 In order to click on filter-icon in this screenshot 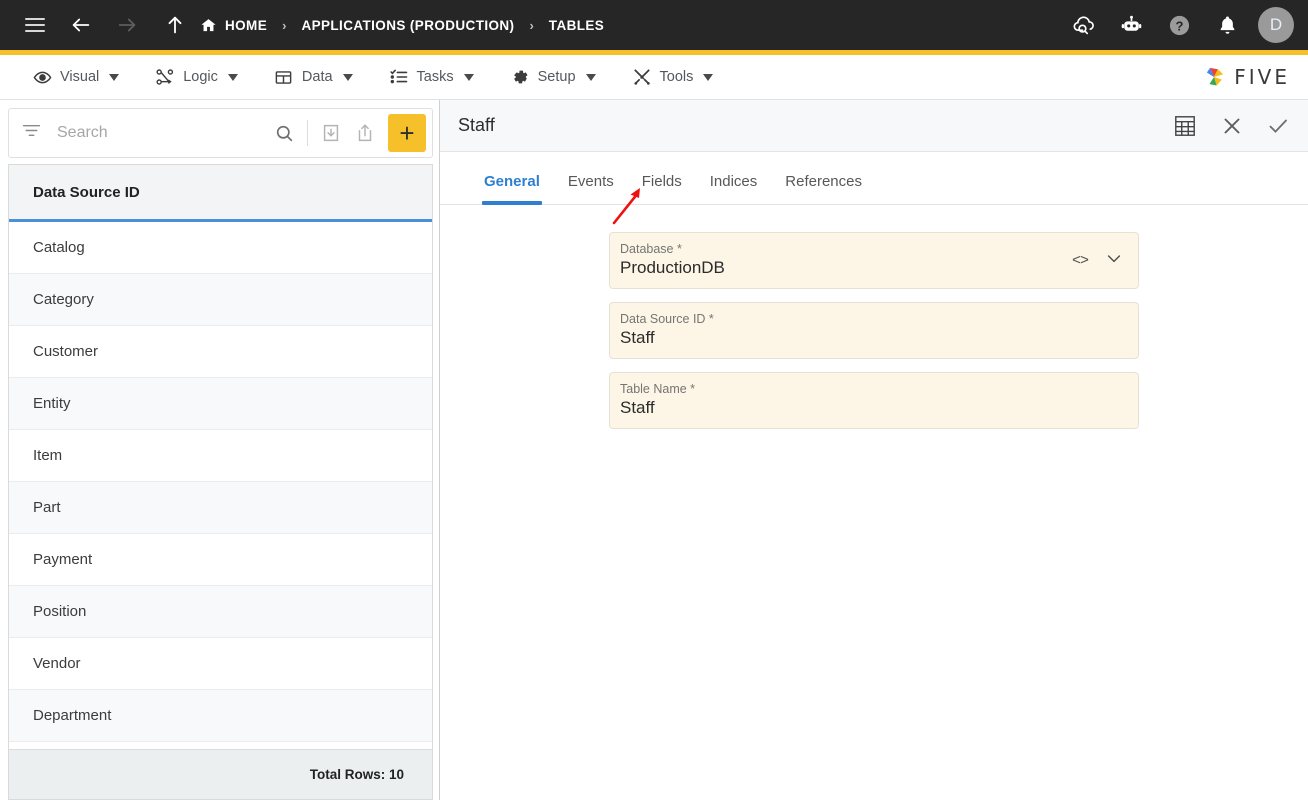, I will do `click(32, 133)`.